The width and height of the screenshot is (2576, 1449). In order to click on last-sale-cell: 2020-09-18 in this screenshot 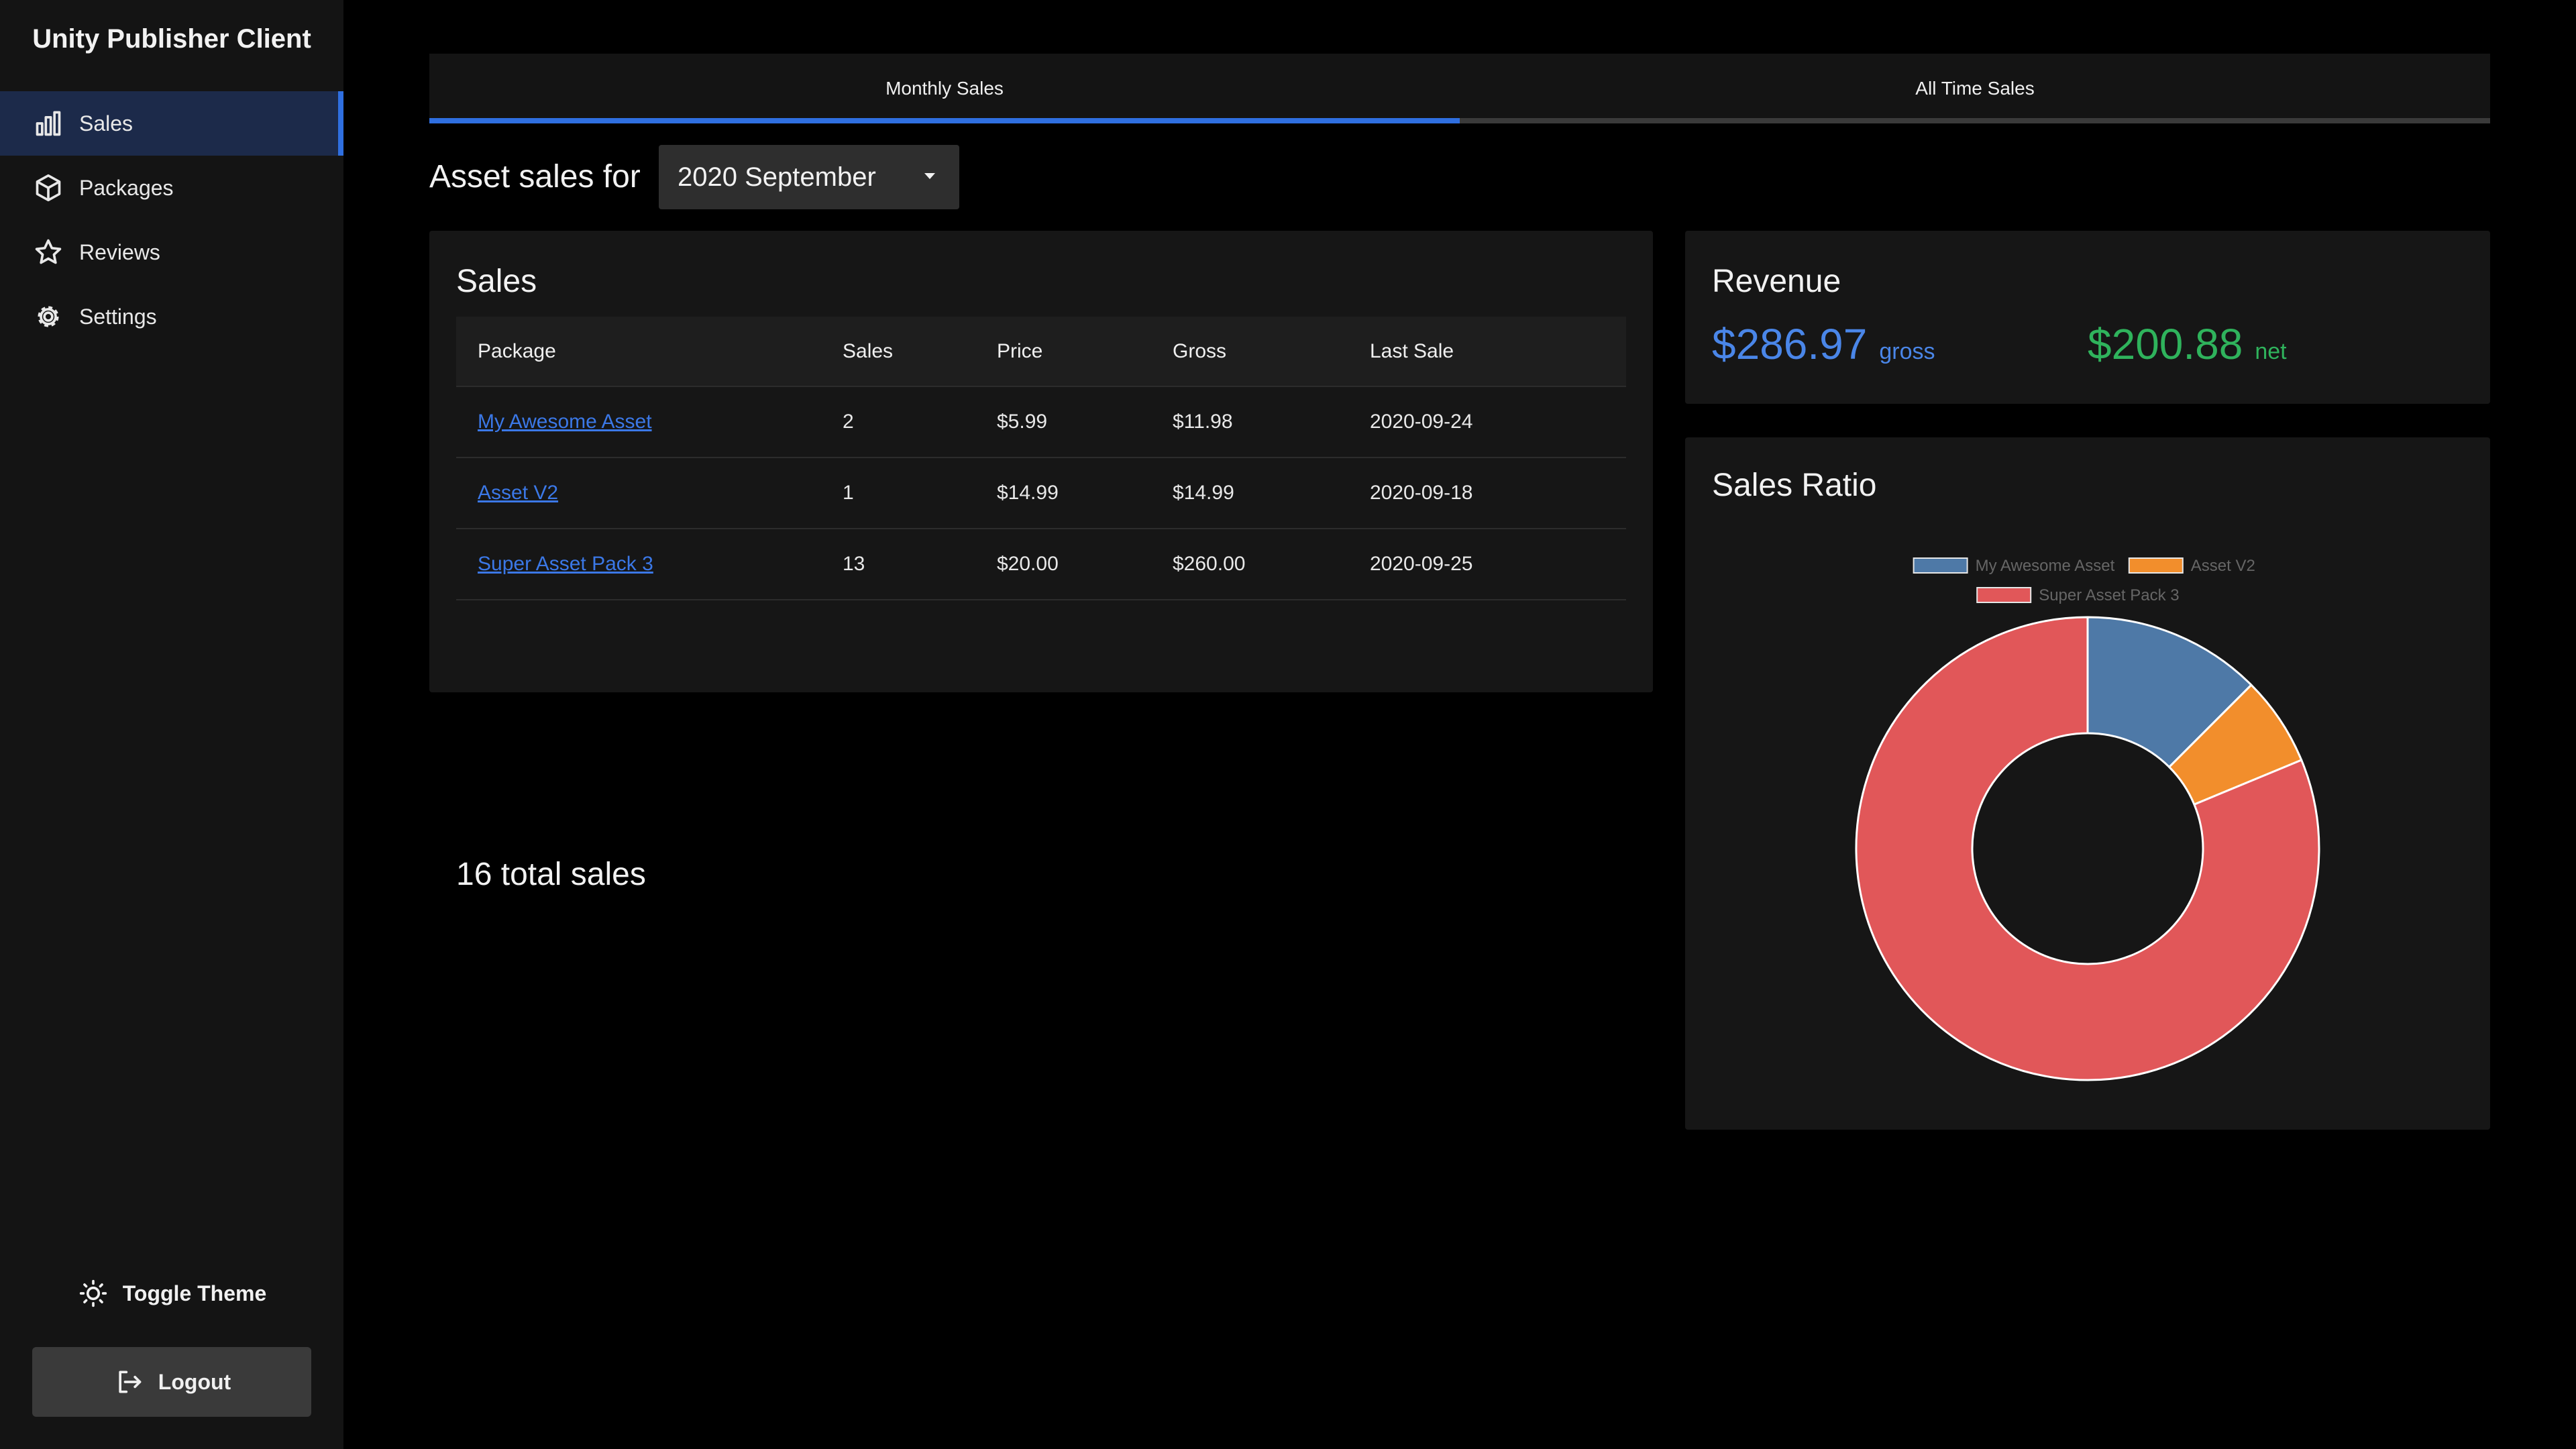, I will do `click(1498, 493)`.